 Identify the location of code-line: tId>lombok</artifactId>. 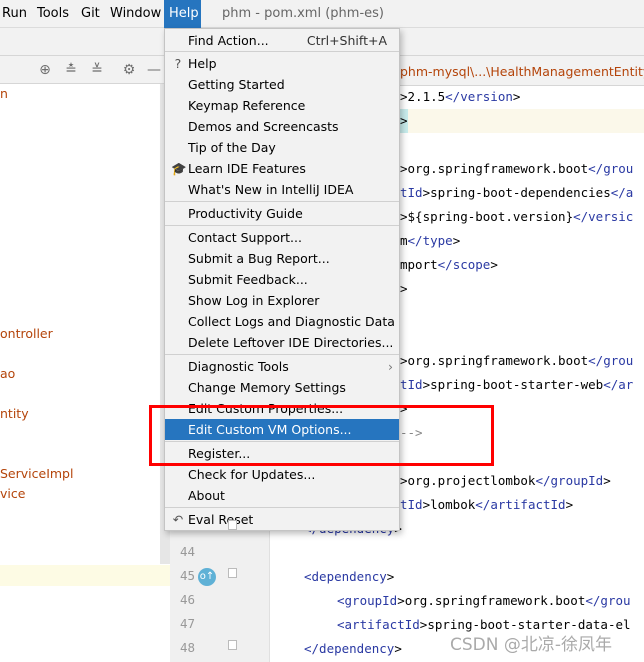
(486, 505).